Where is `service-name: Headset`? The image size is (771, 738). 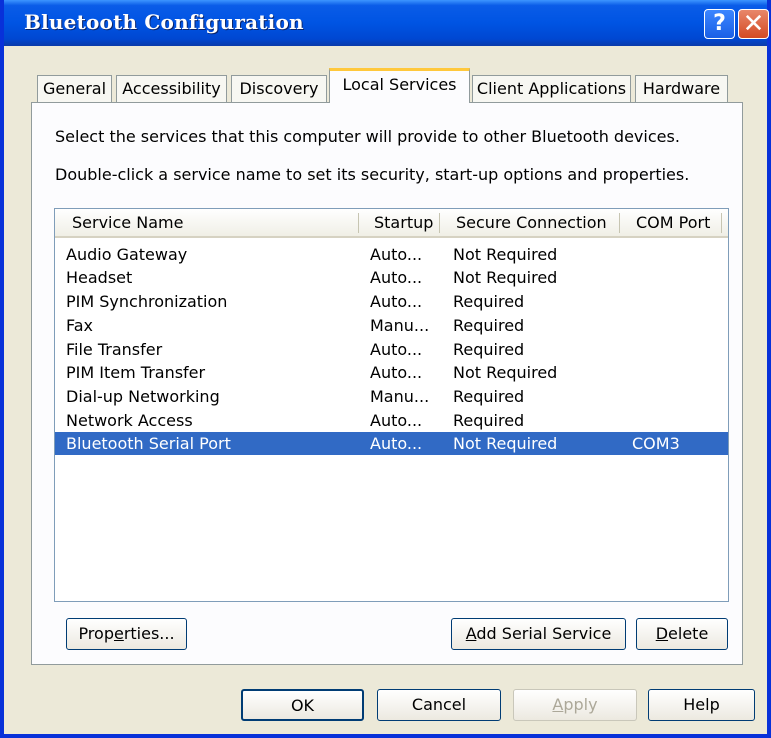
service-name: Headset is located at coordinates (99, 277).